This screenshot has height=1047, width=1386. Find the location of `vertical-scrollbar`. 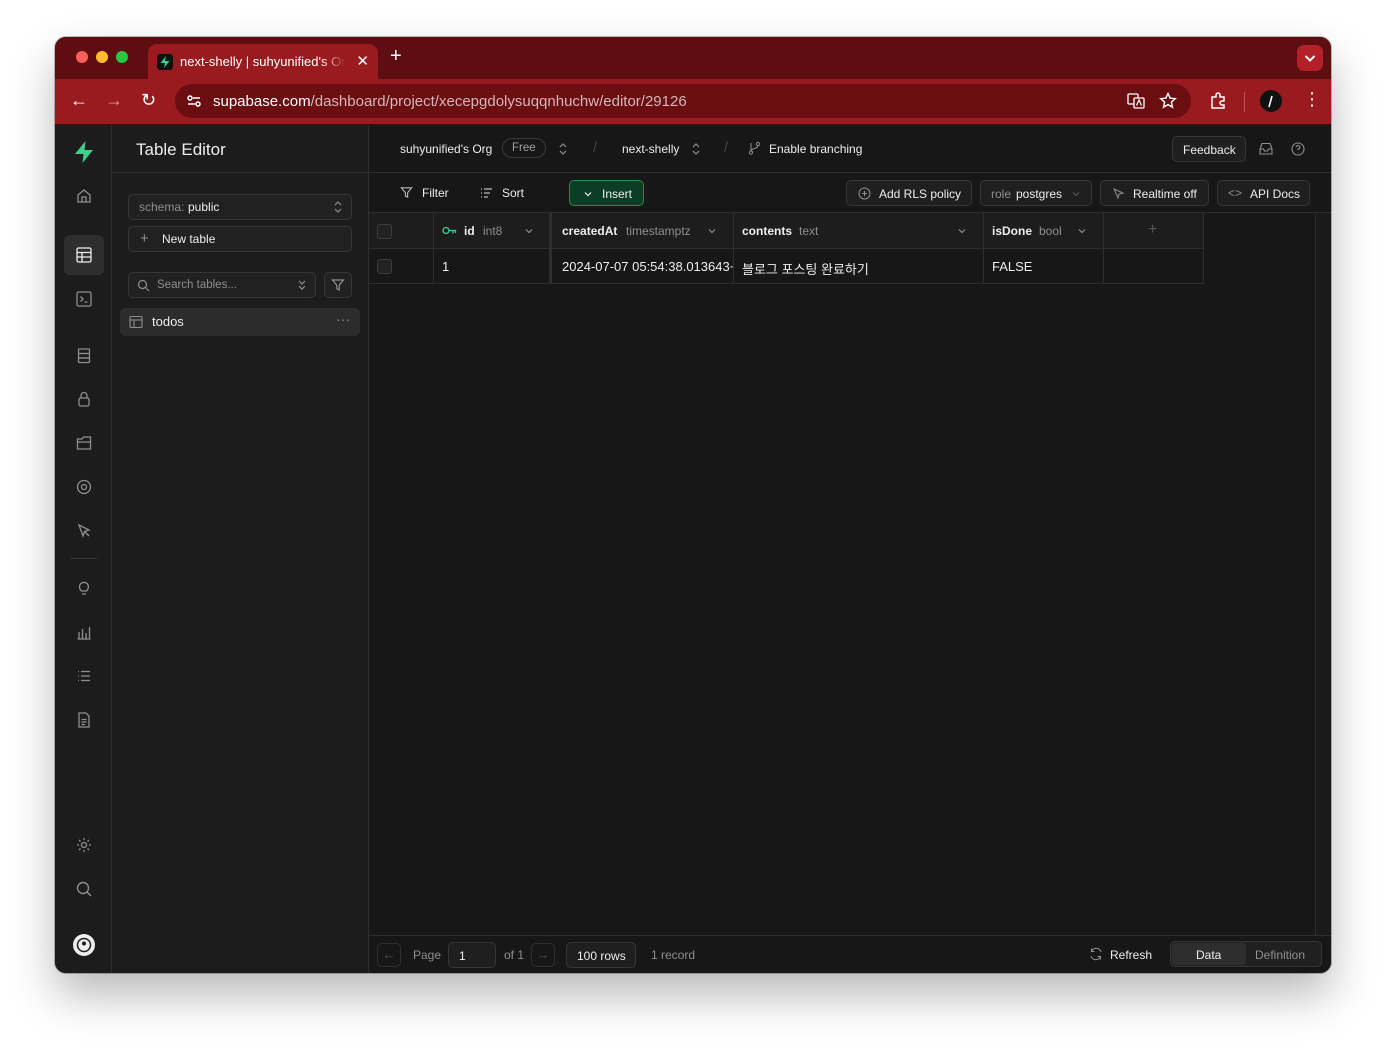

vertical-scrollbar is located at coordinates (1323, 574).